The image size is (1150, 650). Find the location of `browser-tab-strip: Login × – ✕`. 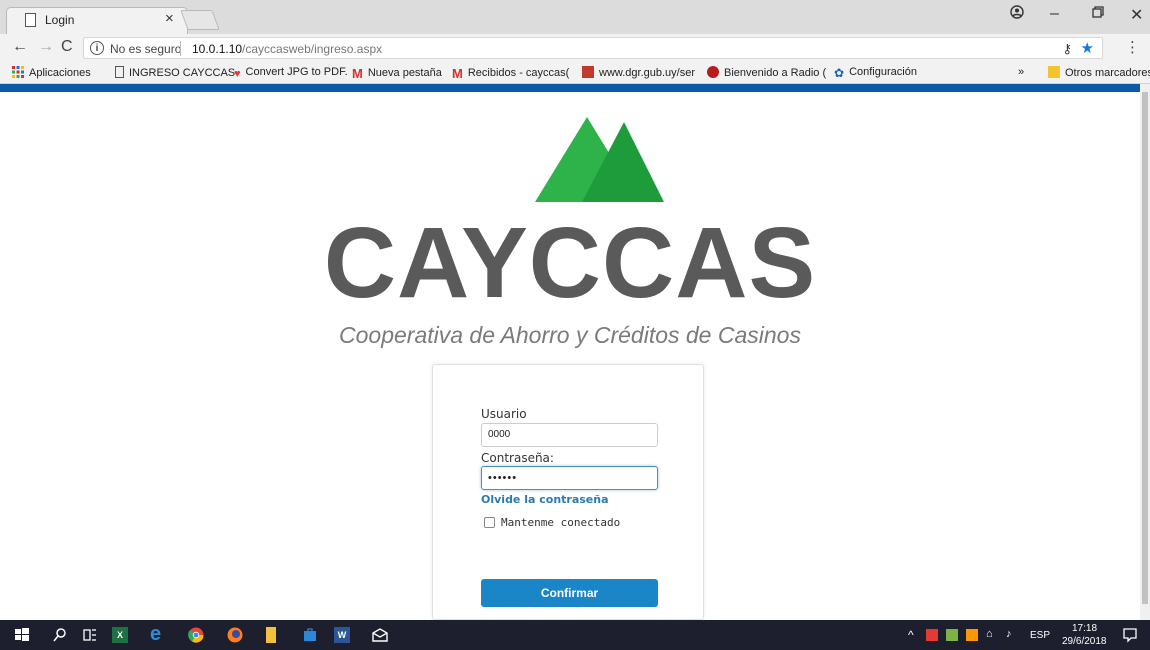

browser-tab-strip: Login × – ✕ is located at coordinates (575, 17).